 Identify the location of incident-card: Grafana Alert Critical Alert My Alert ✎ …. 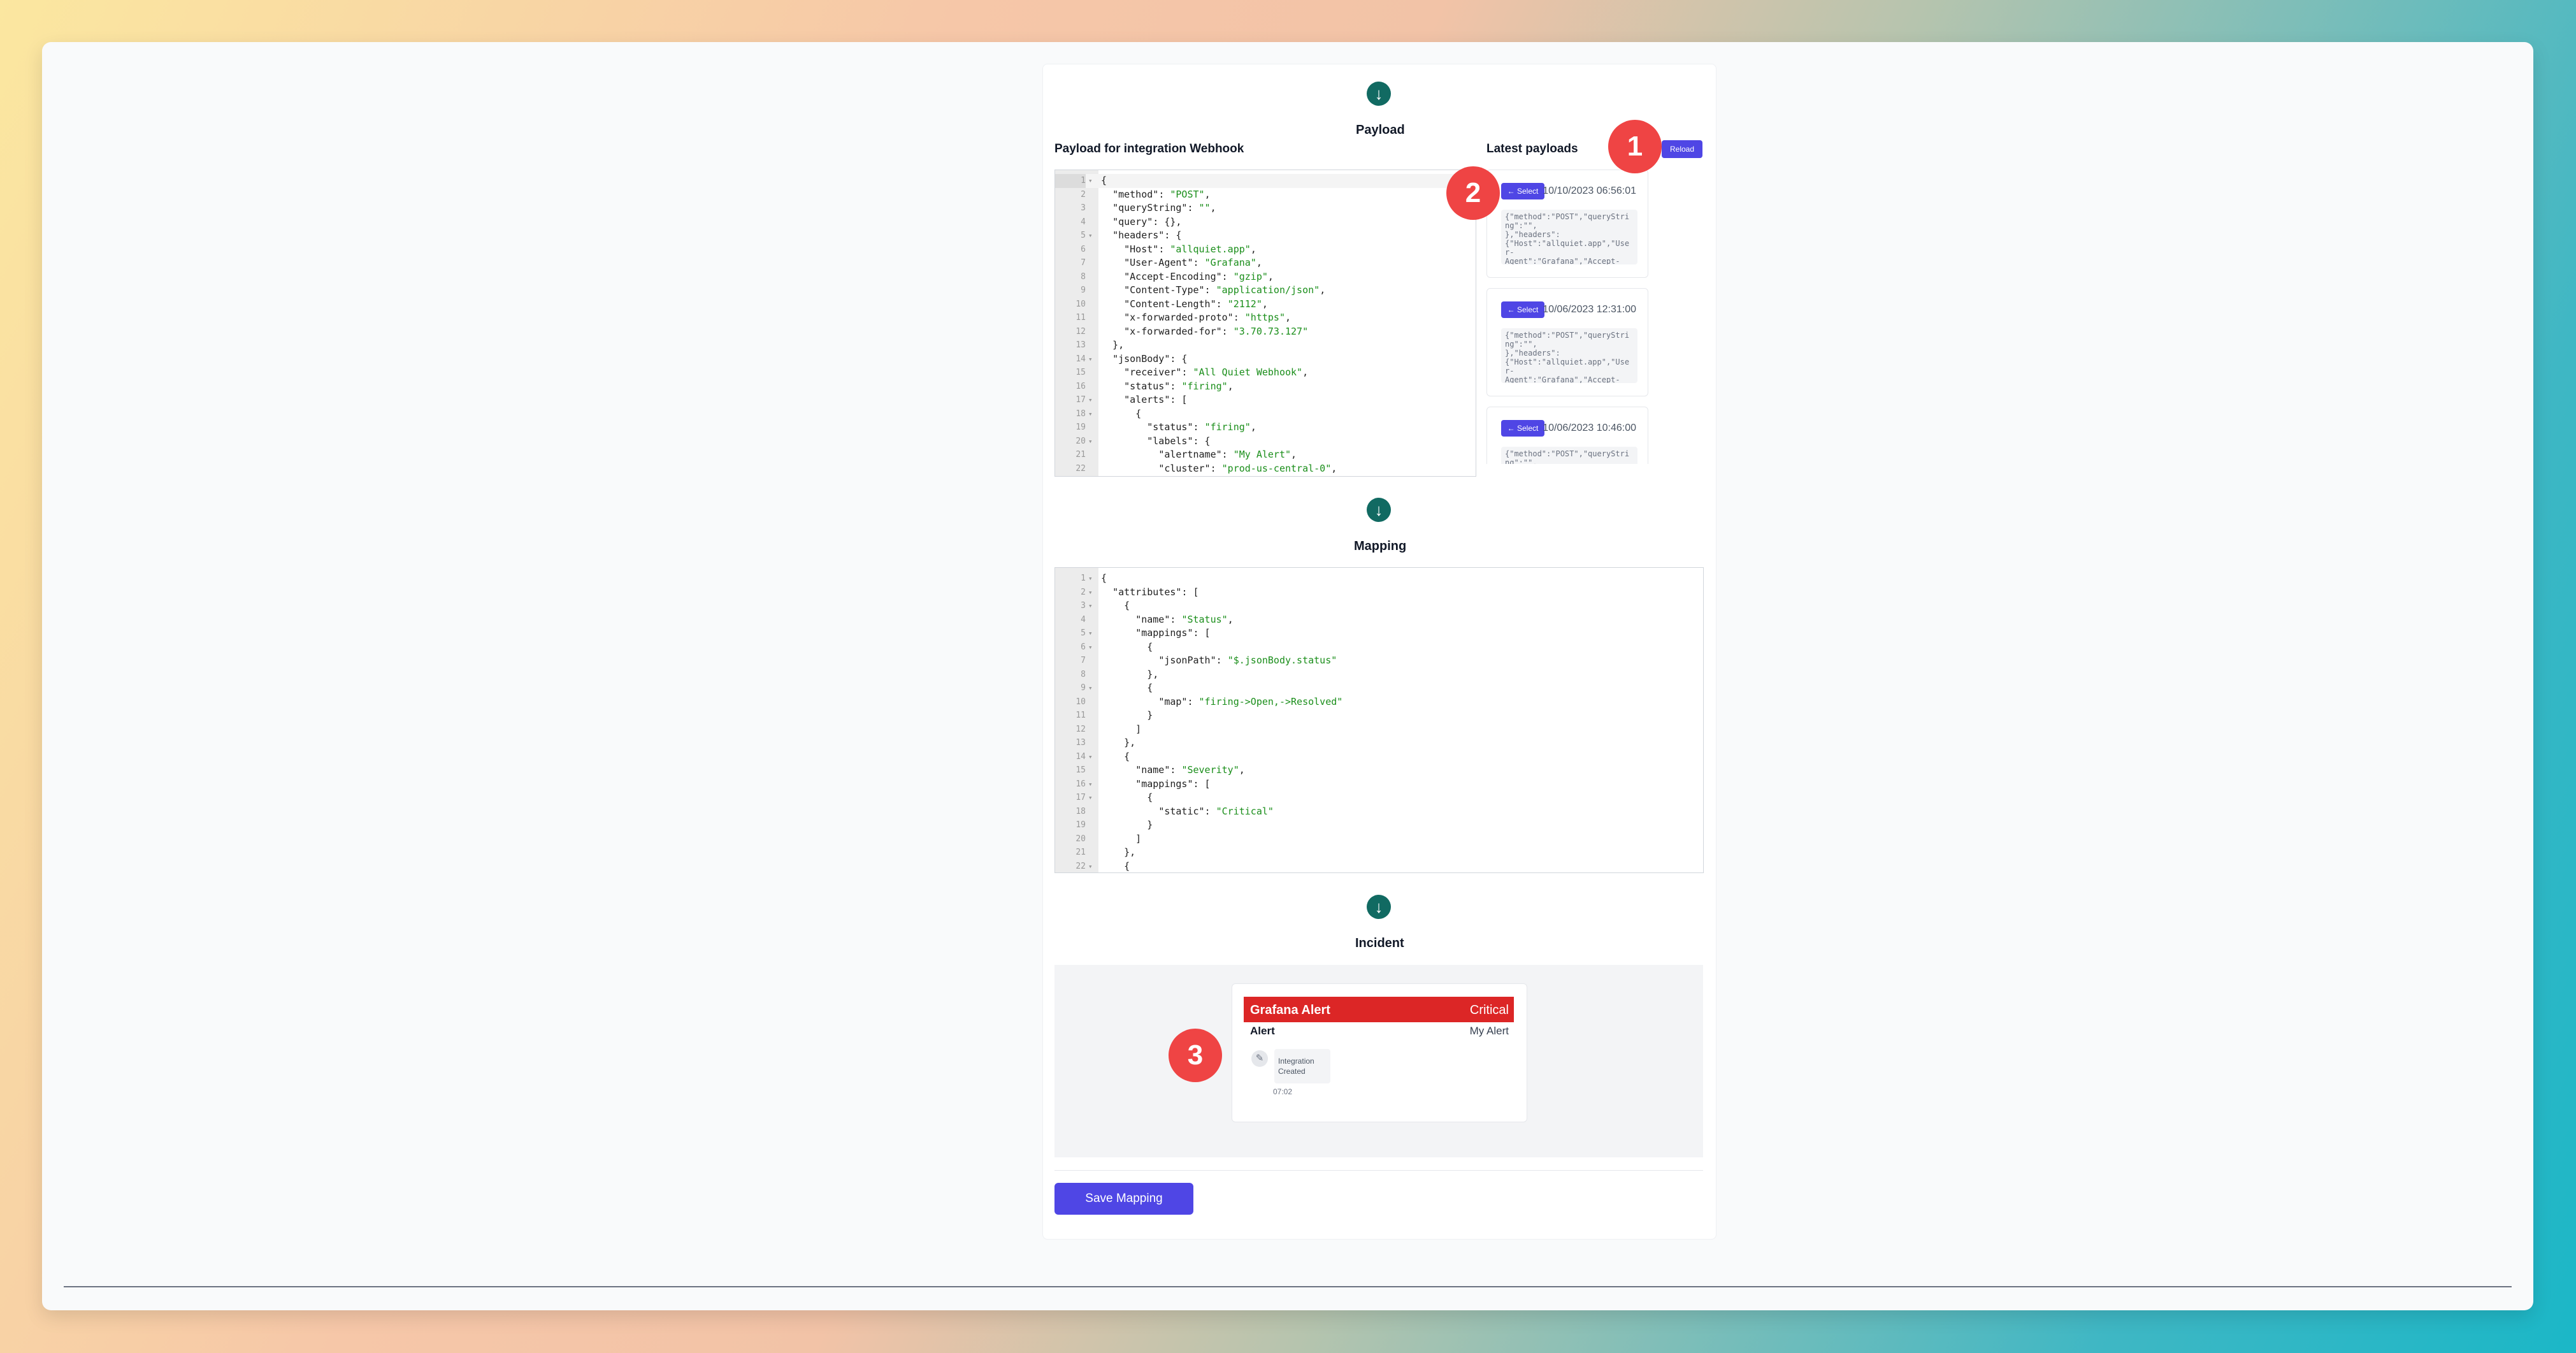
(1379, 1052).